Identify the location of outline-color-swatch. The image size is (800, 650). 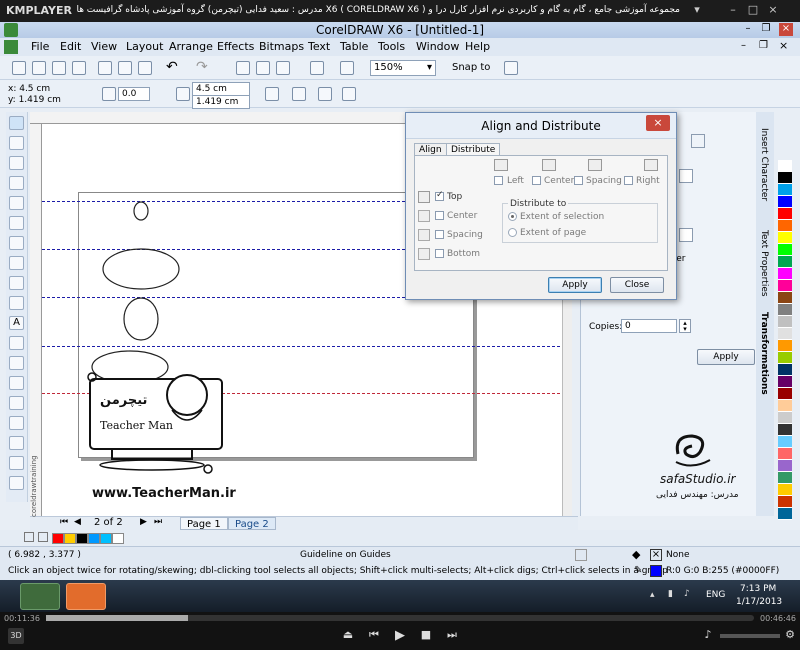
(656, 571).